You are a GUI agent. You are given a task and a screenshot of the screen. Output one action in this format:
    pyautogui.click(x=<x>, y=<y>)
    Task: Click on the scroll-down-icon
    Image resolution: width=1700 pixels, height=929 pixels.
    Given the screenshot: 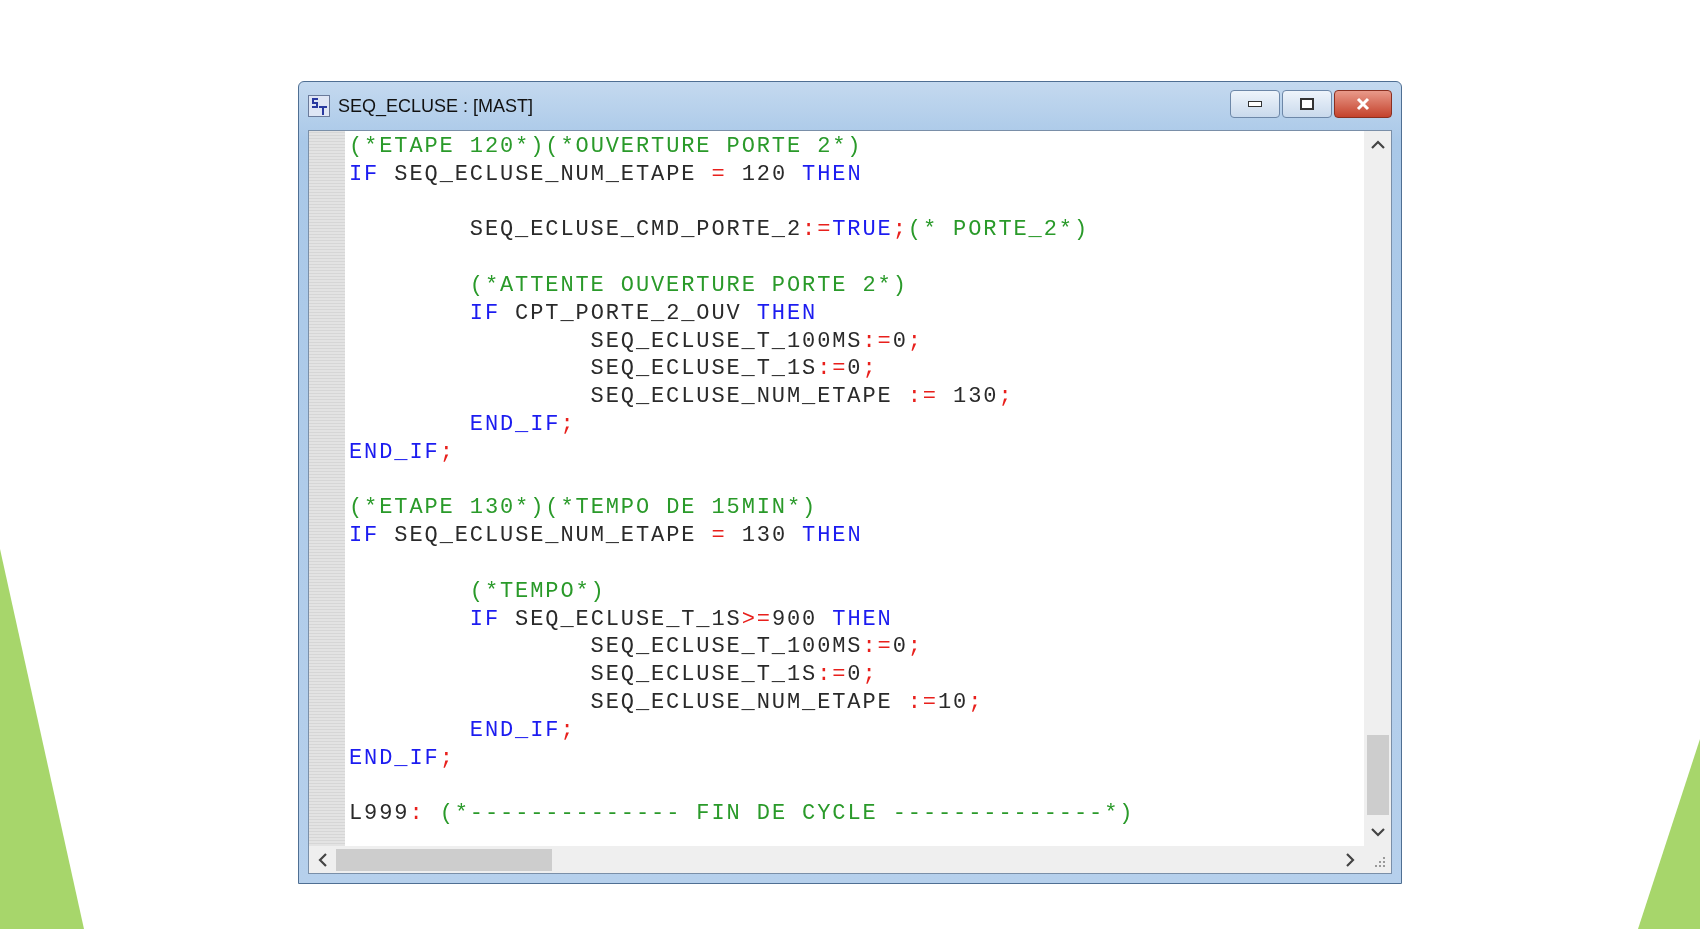 What is the action you would take?
    pyautogui.click(x=1377, y=832)
    